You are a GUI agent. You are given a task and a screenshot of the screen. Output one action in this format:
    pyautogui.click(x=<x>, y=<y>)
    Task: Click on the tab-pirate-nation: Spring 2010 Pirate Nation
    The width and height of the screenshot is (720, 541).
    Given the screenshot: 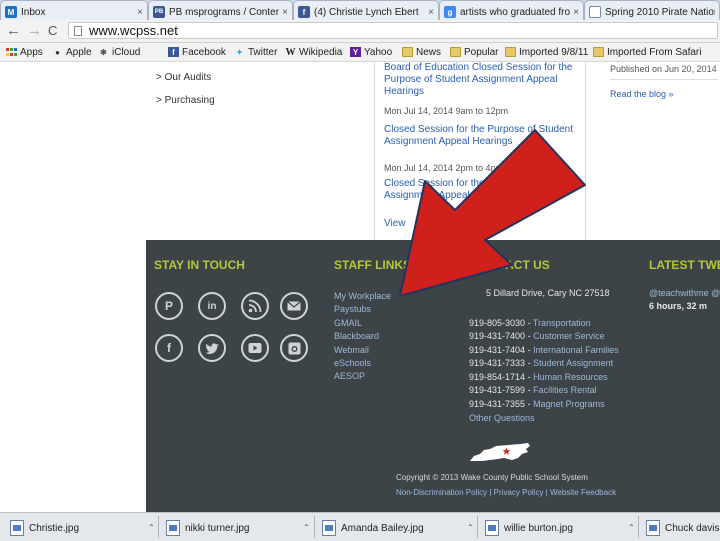 What is the action you would take?
    pyautogui.click(x=652, y=10)
    